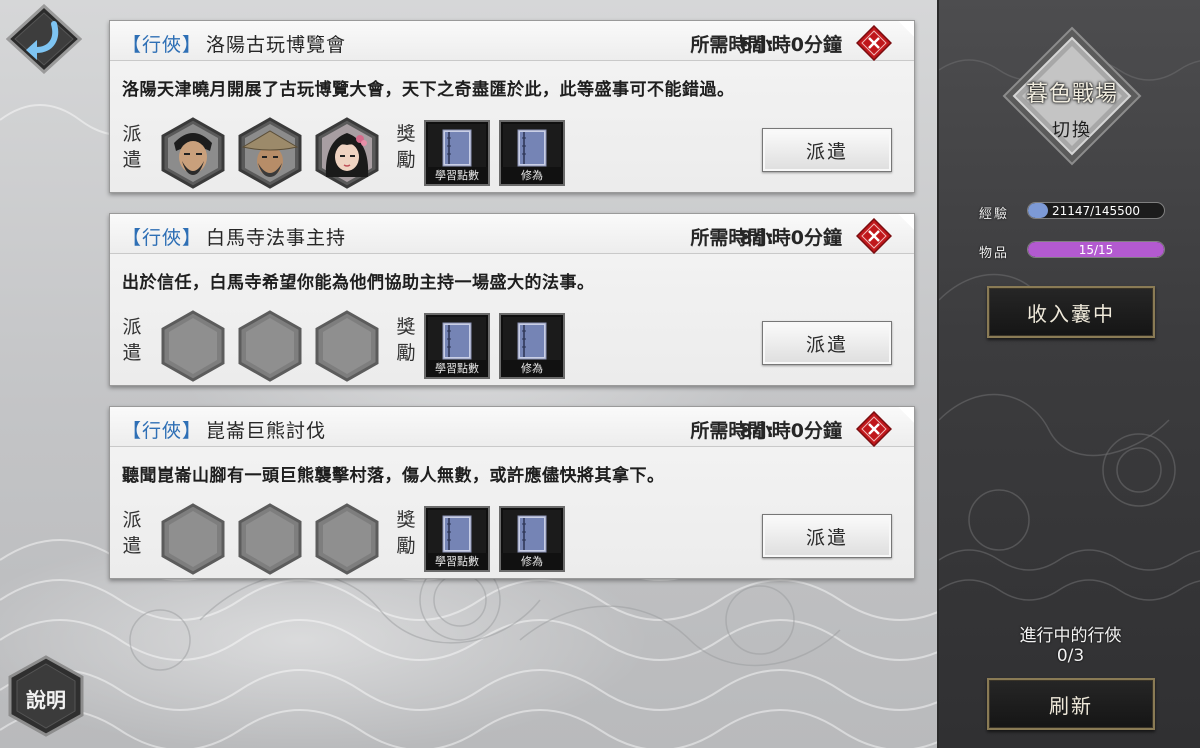 Image resolution: width=1200 pixels, height=748 pixels. Describe the element at coordinates (994, 253) in the screenshot. I see `items-label: 物品` at that location.